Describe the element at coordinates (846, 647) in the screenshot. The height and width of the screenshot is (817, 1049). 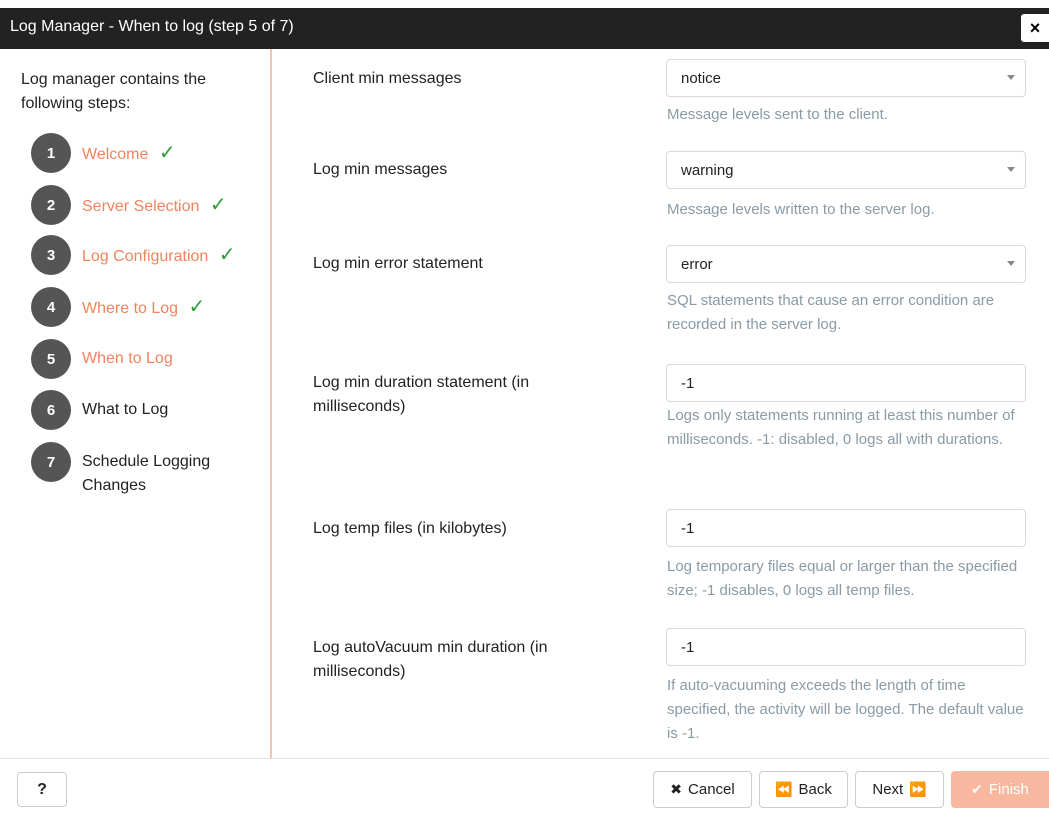
I see `log-autovacuum-min-duration-input: -1` at that location.